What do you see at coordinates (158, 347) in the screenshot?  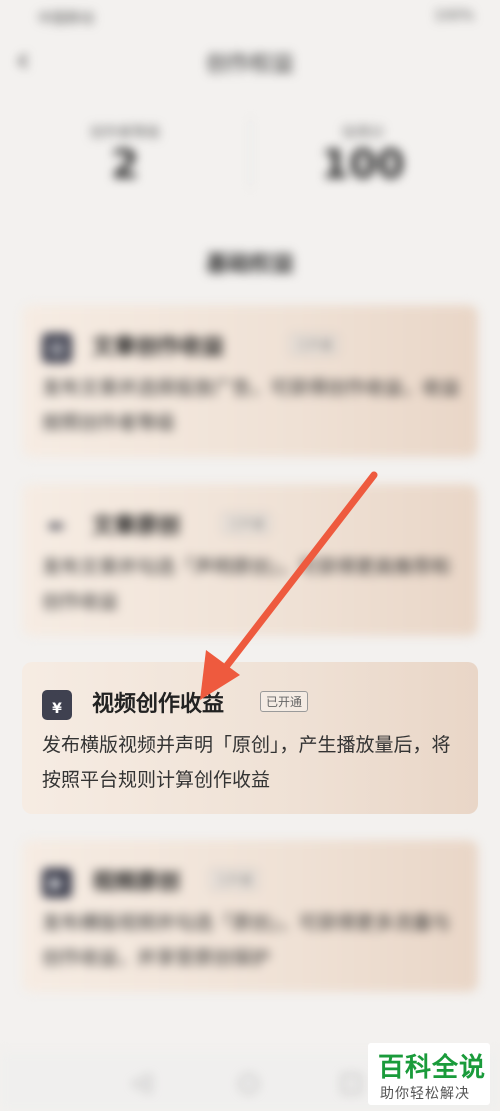 I see `card-title: 文章创作收益` at bounding box center [158, 347].